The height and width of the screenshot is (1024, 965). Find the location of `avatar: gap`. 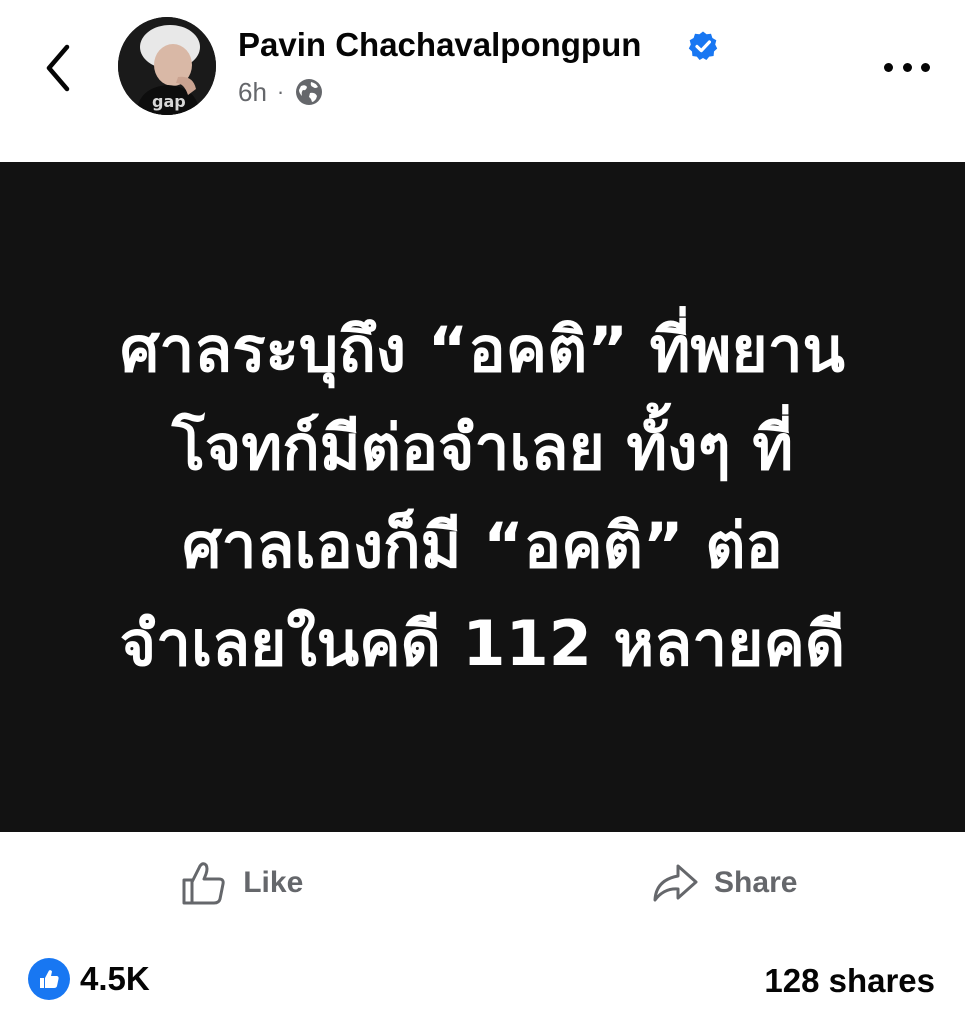

avatar: gap is located at coordinates (167, 66).